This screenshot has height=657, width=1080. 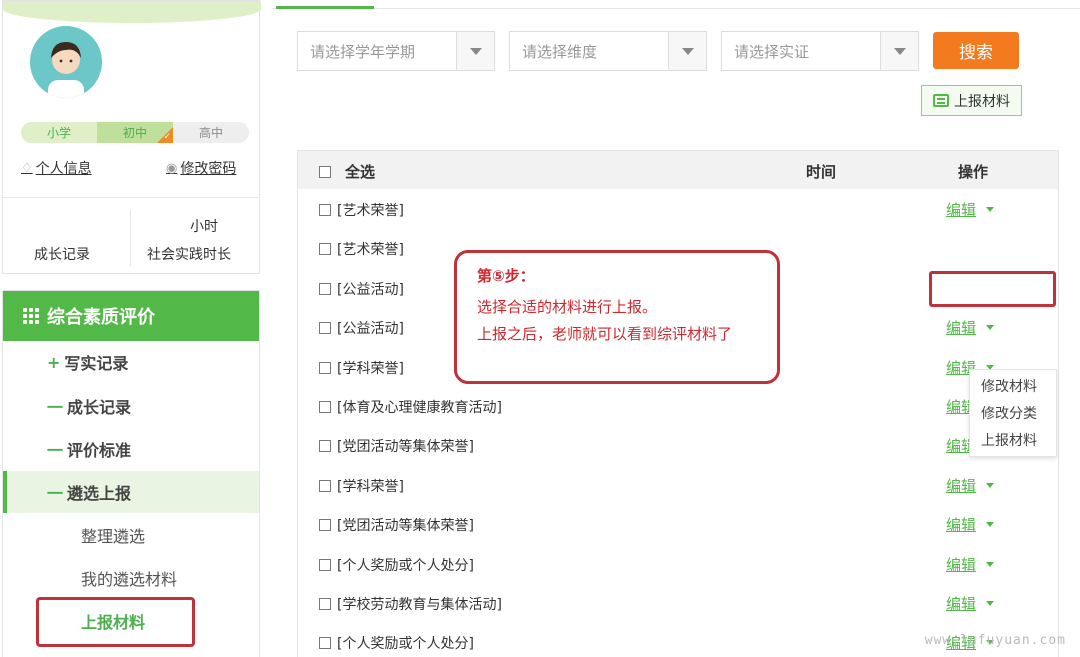 I want to click on change-password-label: 修改密码, so click(x=208, y=169).